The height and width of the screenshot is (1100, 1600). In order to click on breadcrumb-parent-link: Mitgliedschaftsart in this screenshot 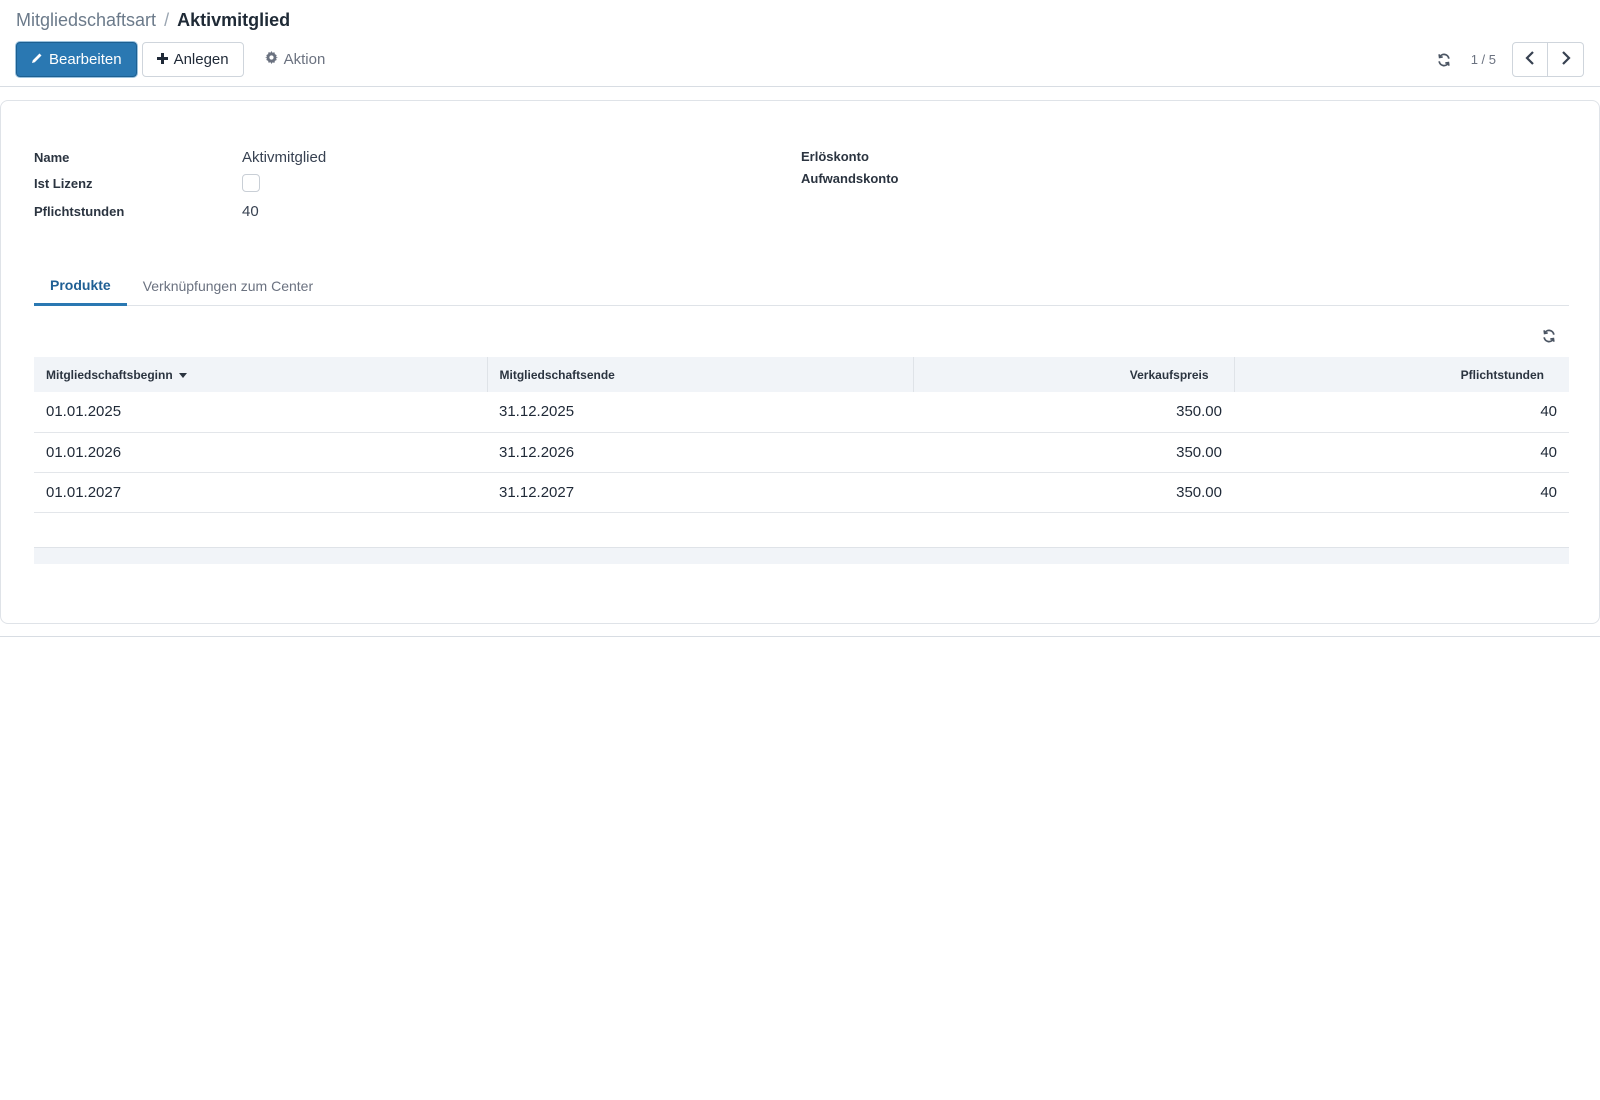, I will do `click(86, 20)`.